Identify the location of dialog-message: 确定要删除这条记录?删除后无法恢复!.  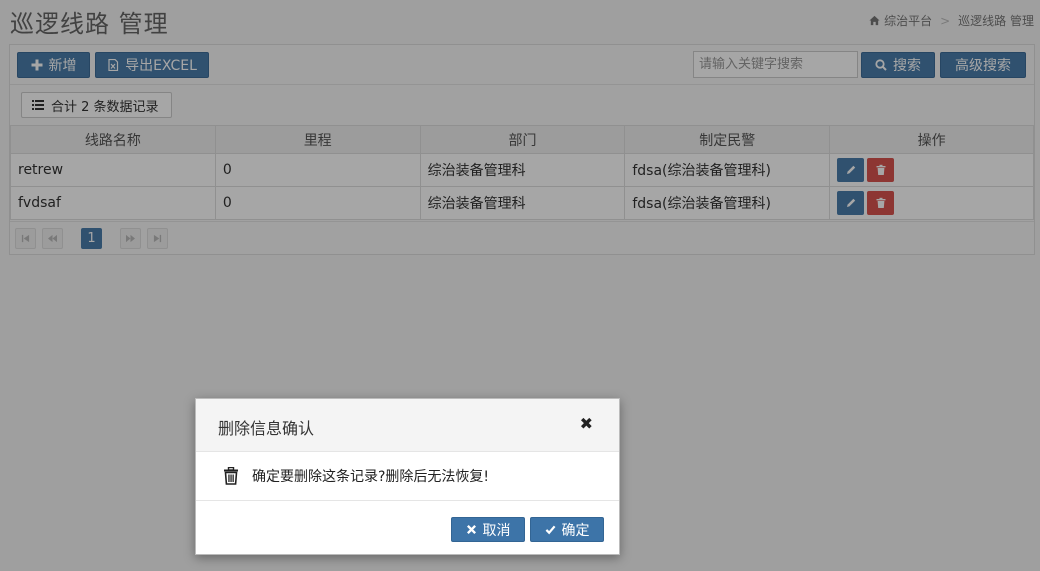
(371, 477).